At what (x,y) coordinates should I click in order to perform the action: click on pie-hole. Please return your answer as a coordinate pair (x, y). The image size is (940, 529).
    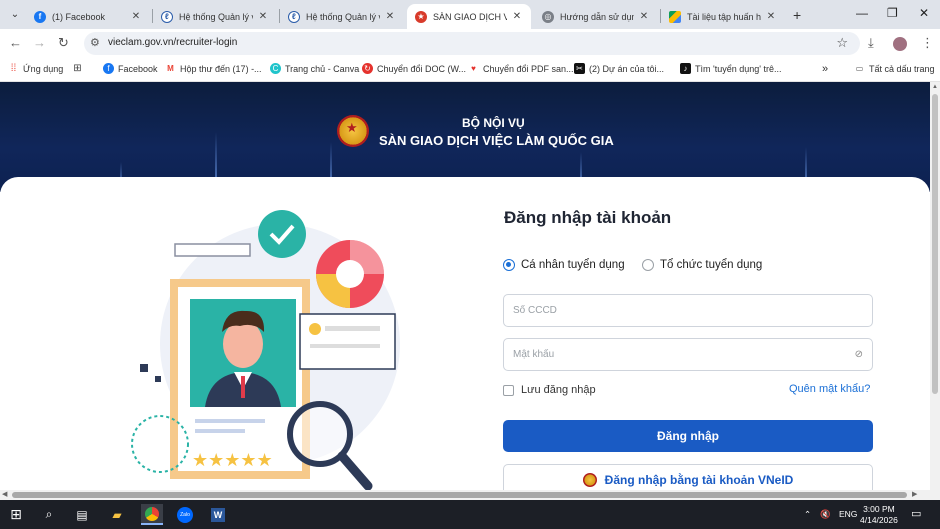
    Looking at the image, I should click on (350, 274).